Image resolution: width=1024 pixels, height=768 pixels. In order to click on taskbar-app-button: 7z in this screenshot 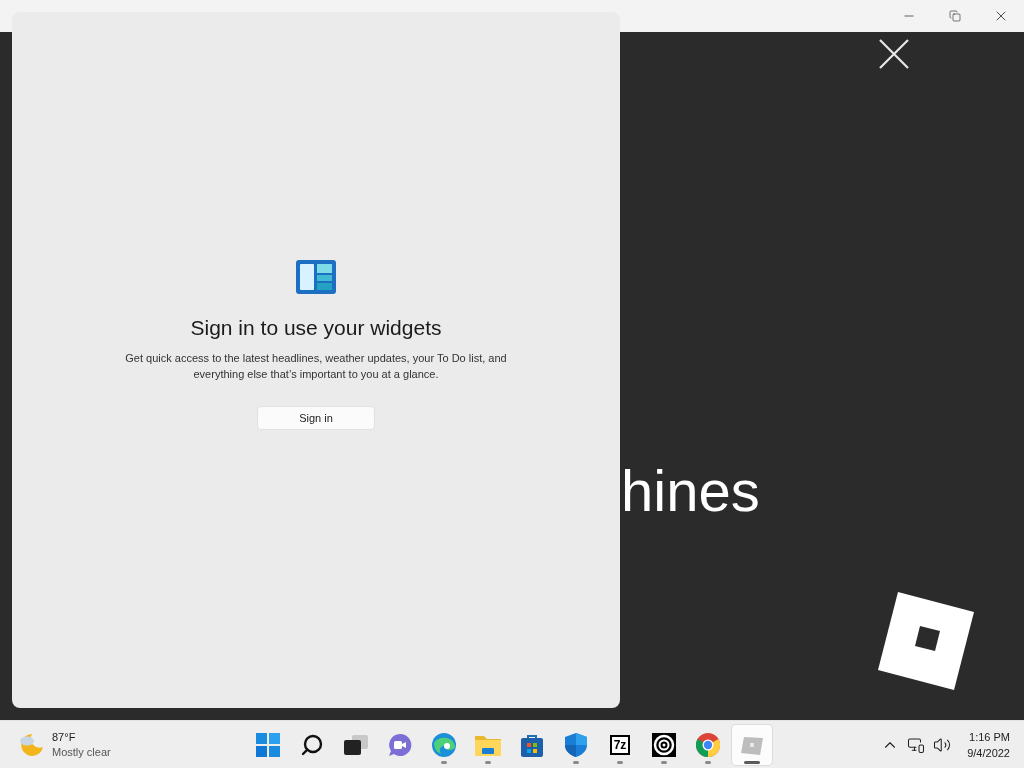, I will do `click(620, 744)`.